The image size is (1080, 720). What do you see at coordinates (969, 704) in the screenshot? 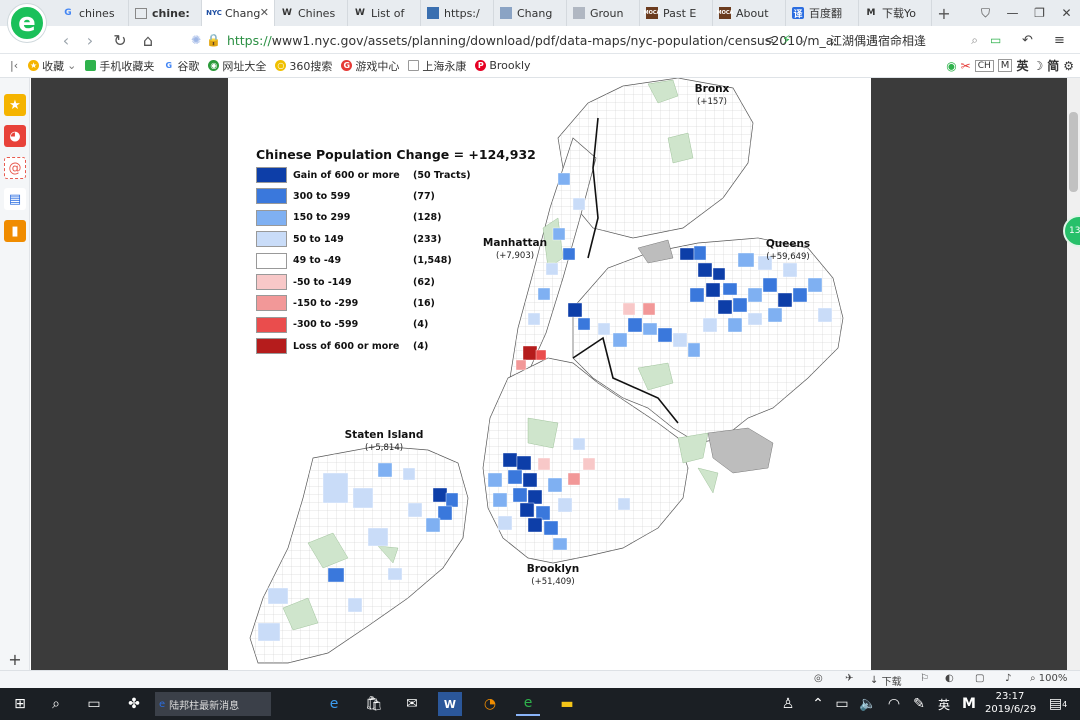
I see `m-app-icon: M` at bounding box center [969, 704].